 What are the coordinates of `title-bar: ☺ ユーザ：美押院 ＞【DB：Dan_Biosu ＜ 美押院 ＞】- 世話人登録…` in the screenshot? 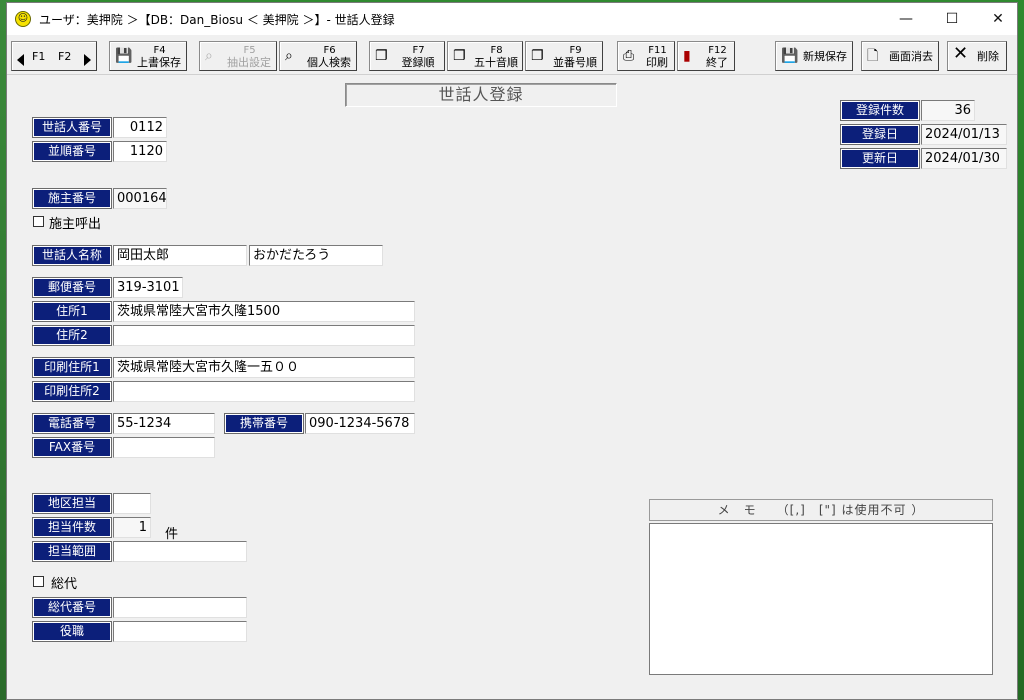 It's located at (512, 19).